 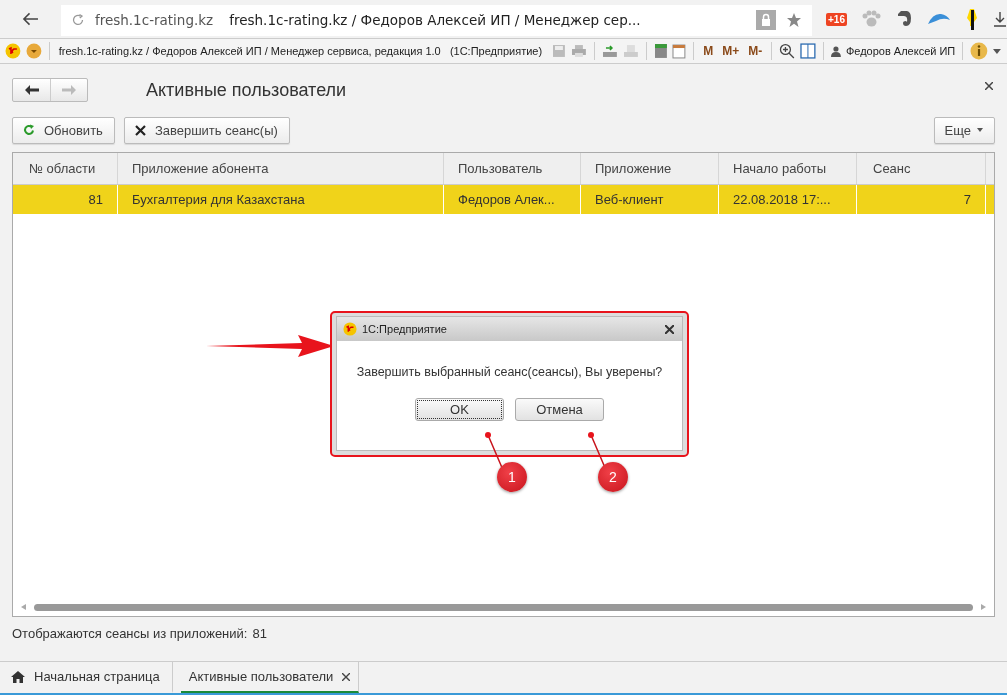 What do you see at coordinates (939, 19) in the screenshot?
I see `cloud-icon` at bounding box center [939, 19].